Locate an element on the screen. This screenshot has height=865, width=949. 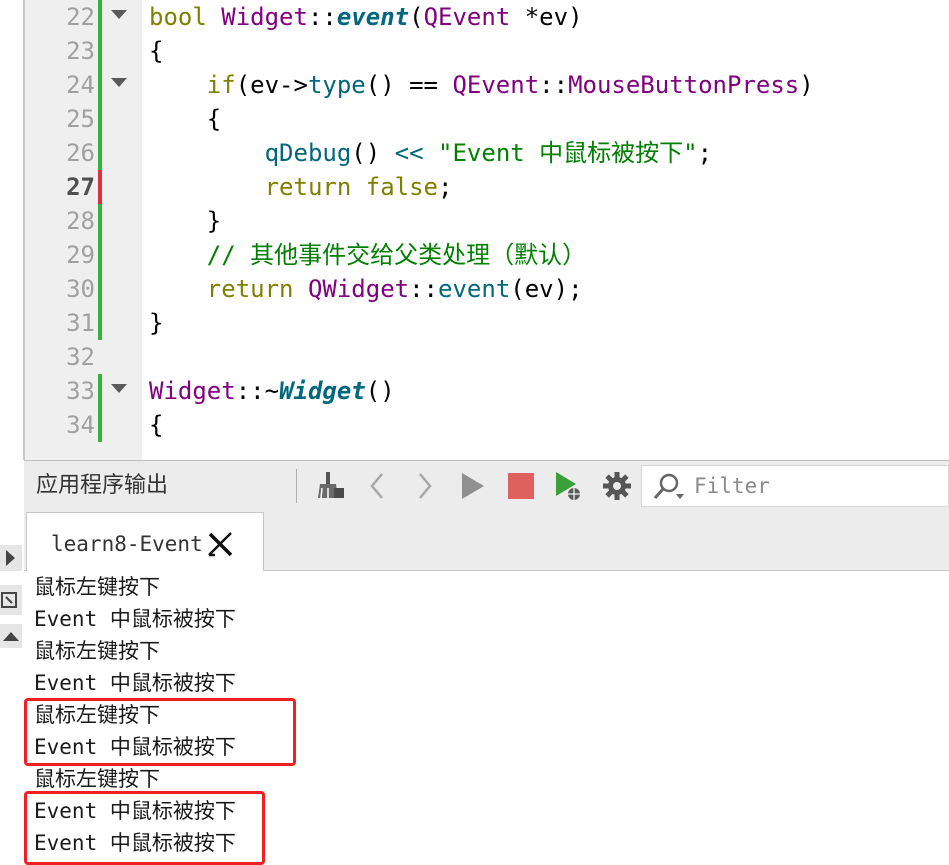
line-number: 31 is located at coordinates (80, 323).